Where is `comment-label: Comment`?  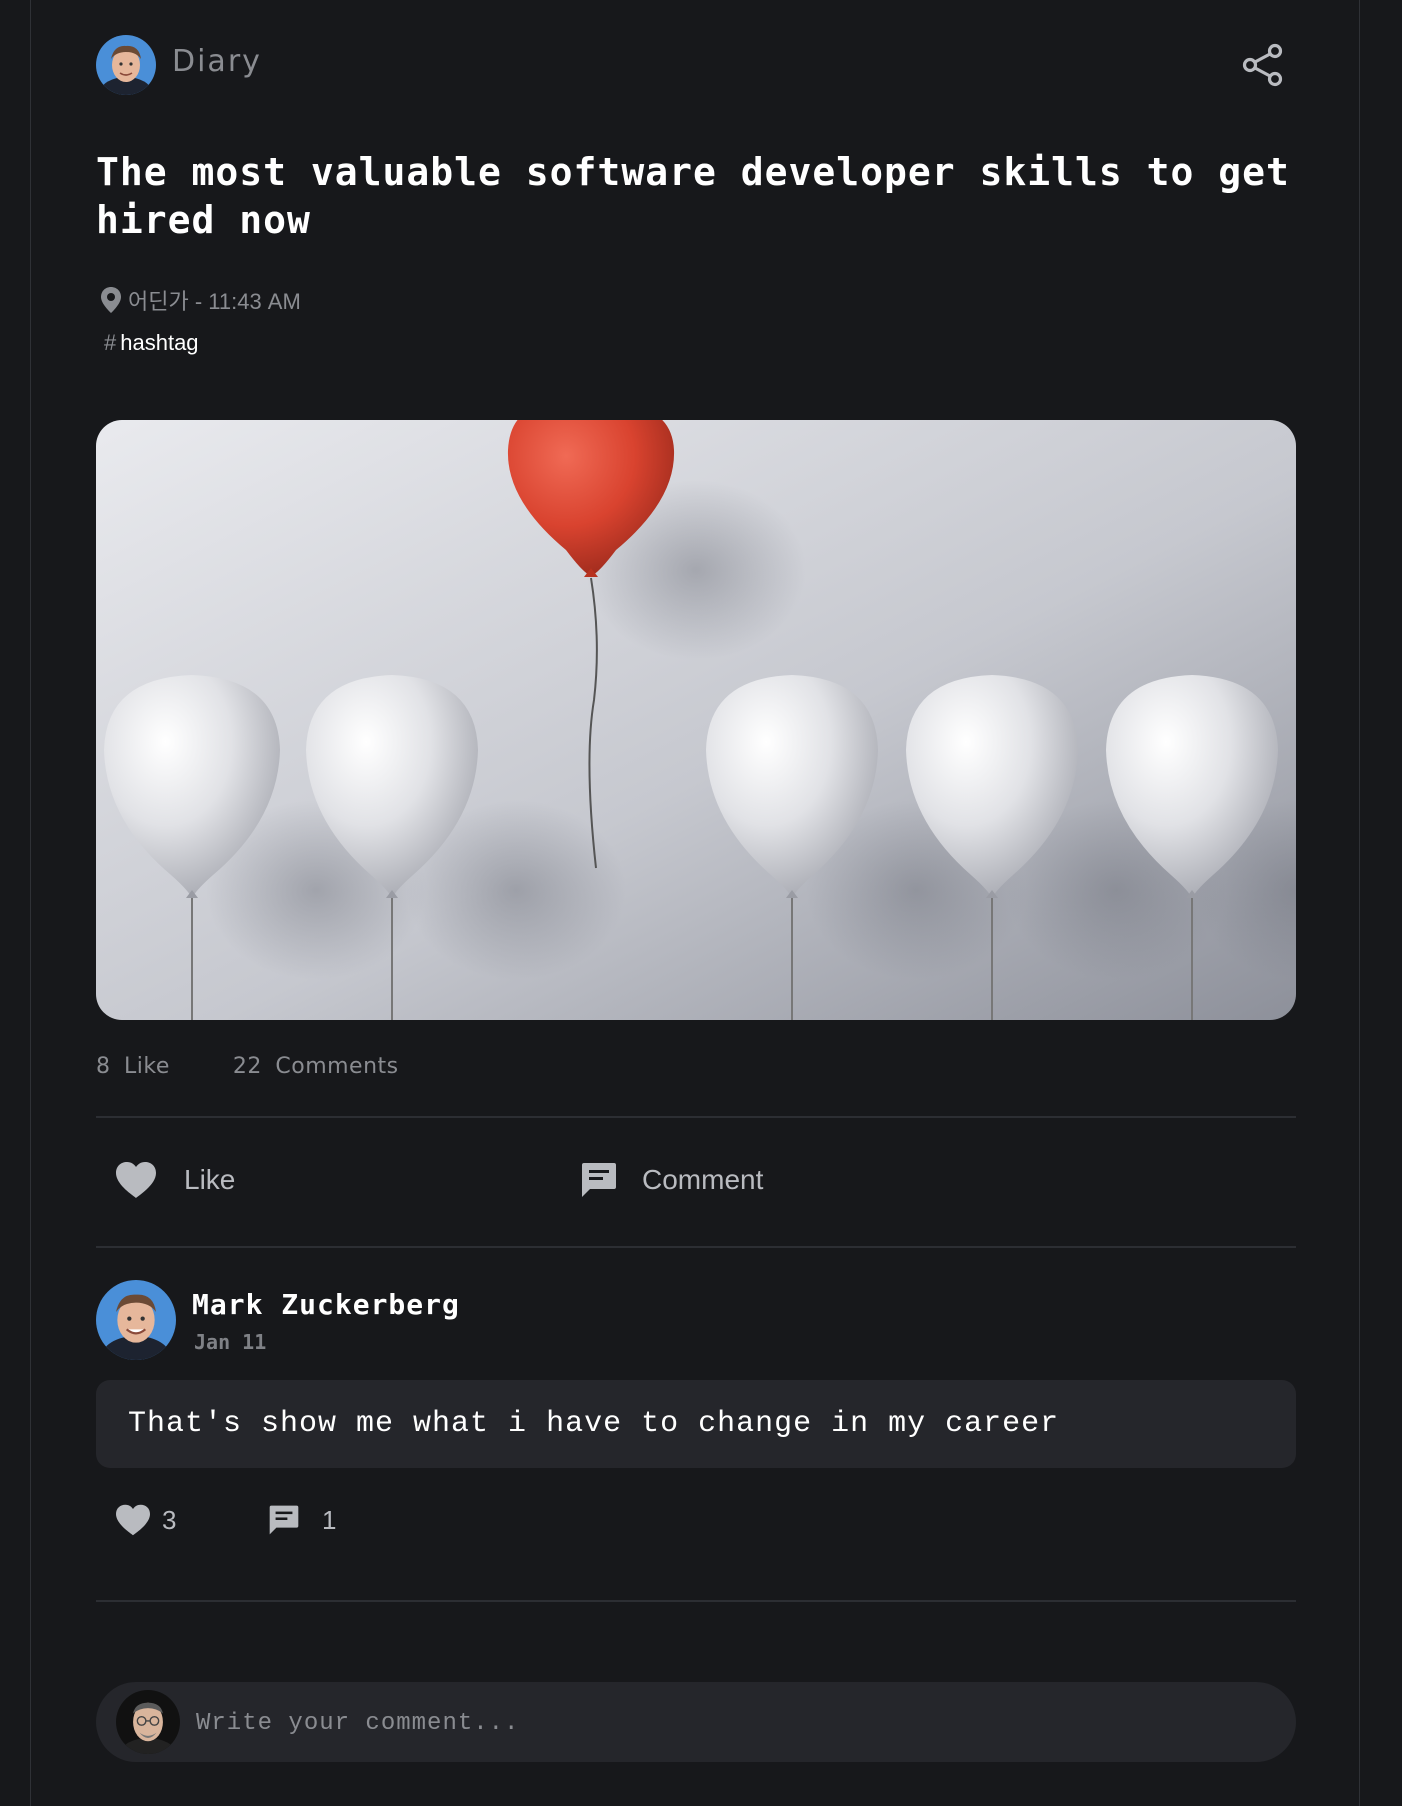 comment-label: Comment is located at coordinates (703, 1179).